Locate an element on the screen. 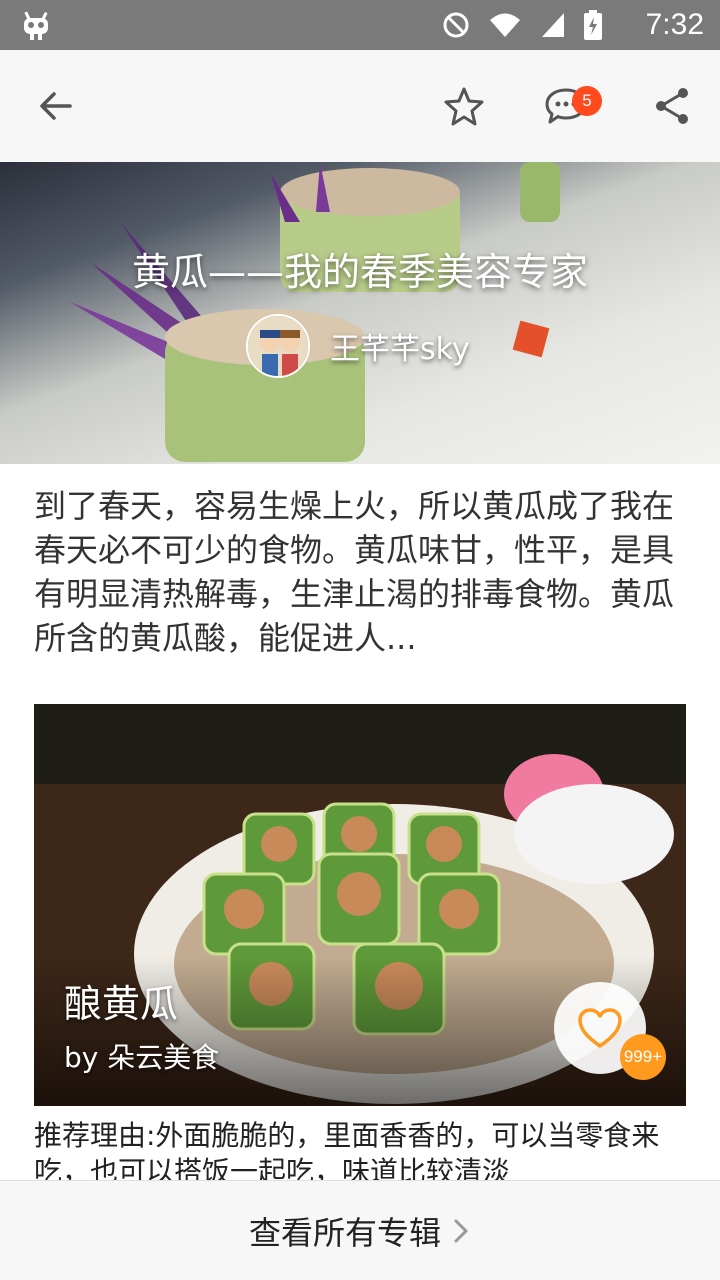 The width and height of the screenshot is (720, 1280). author-name: 王芊芊sky is located at coordinates (400, 349).